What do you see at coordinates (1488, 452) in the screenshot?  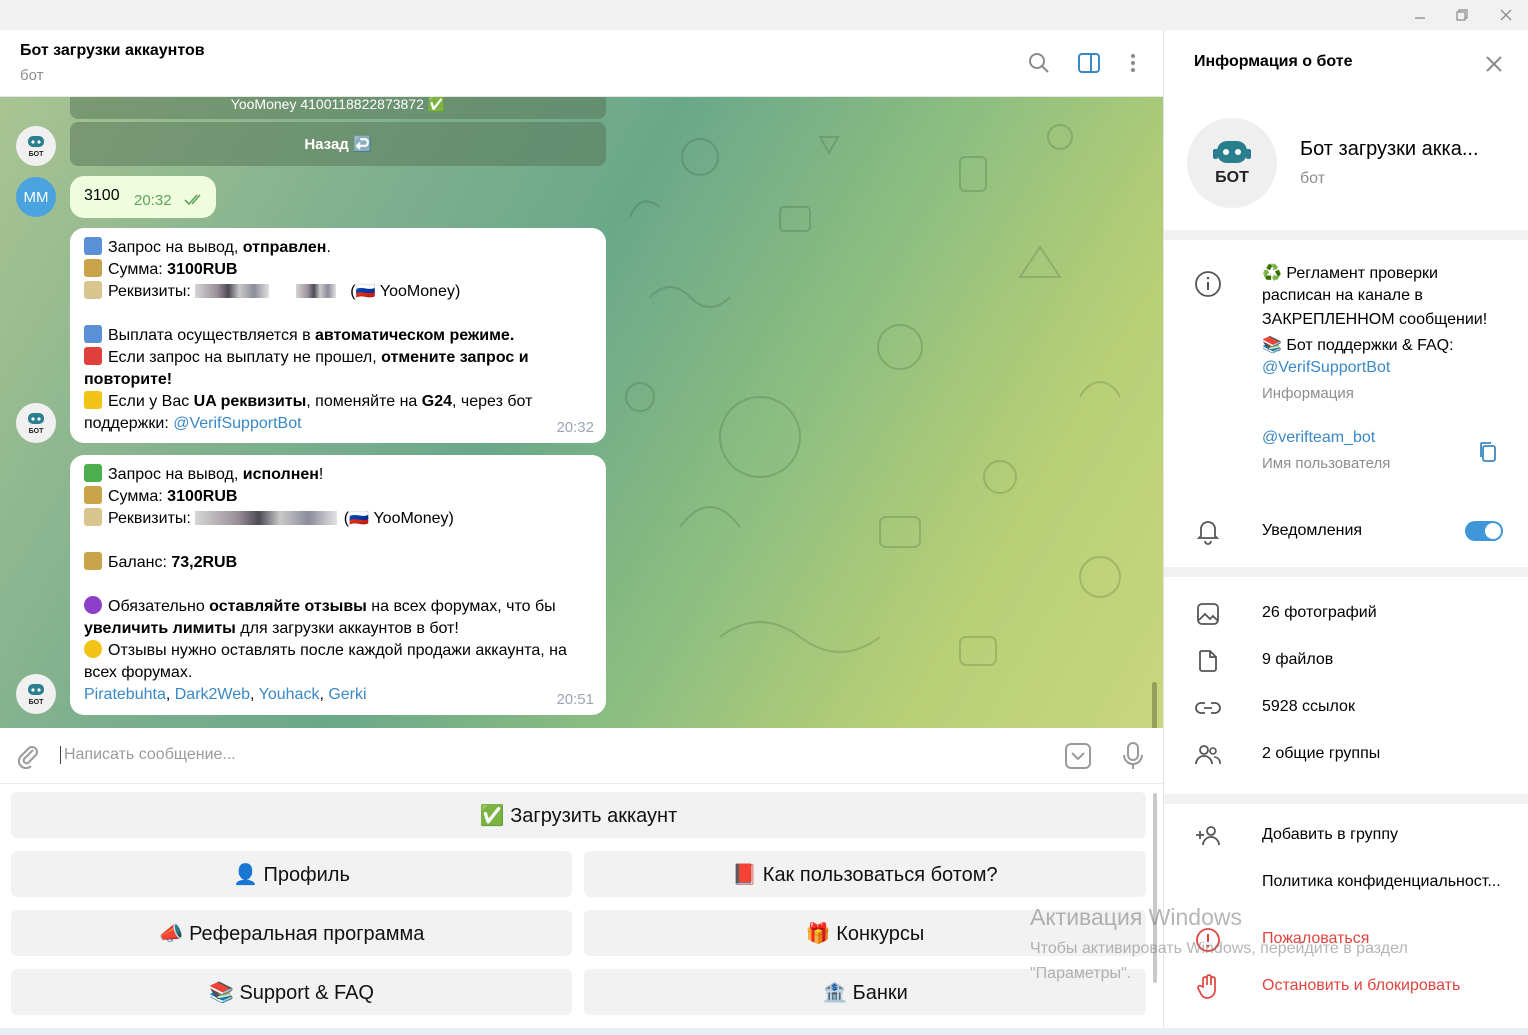 I see `copy-icon` at bounding box center [1488, 452].